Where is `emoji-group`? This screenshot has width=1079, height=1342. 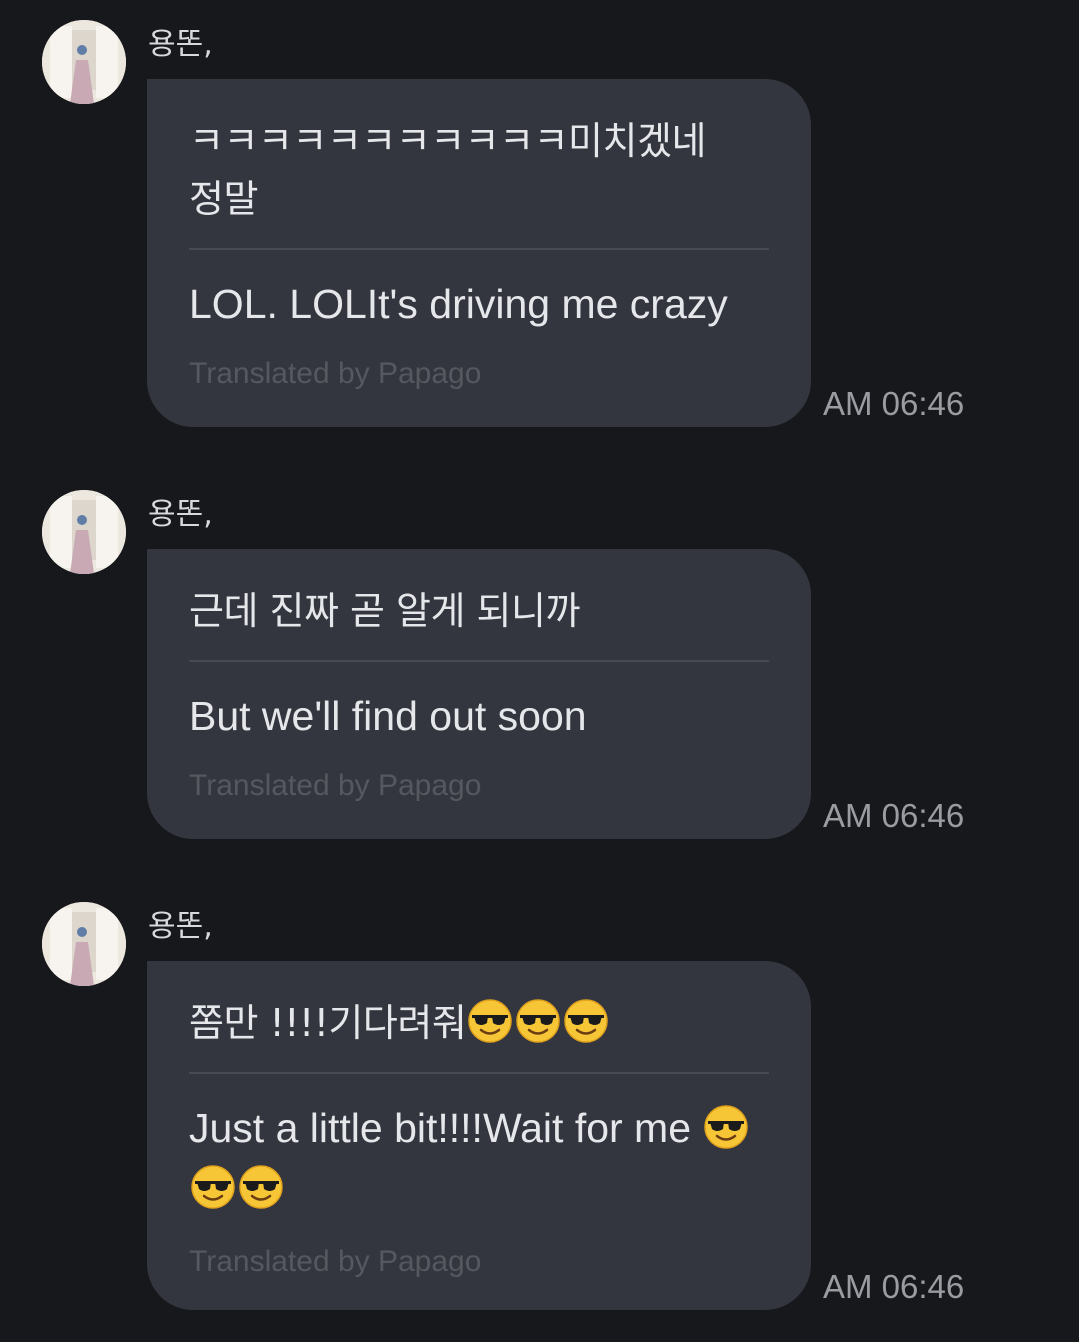
emoji-group is located at coordinates (538, 1022).